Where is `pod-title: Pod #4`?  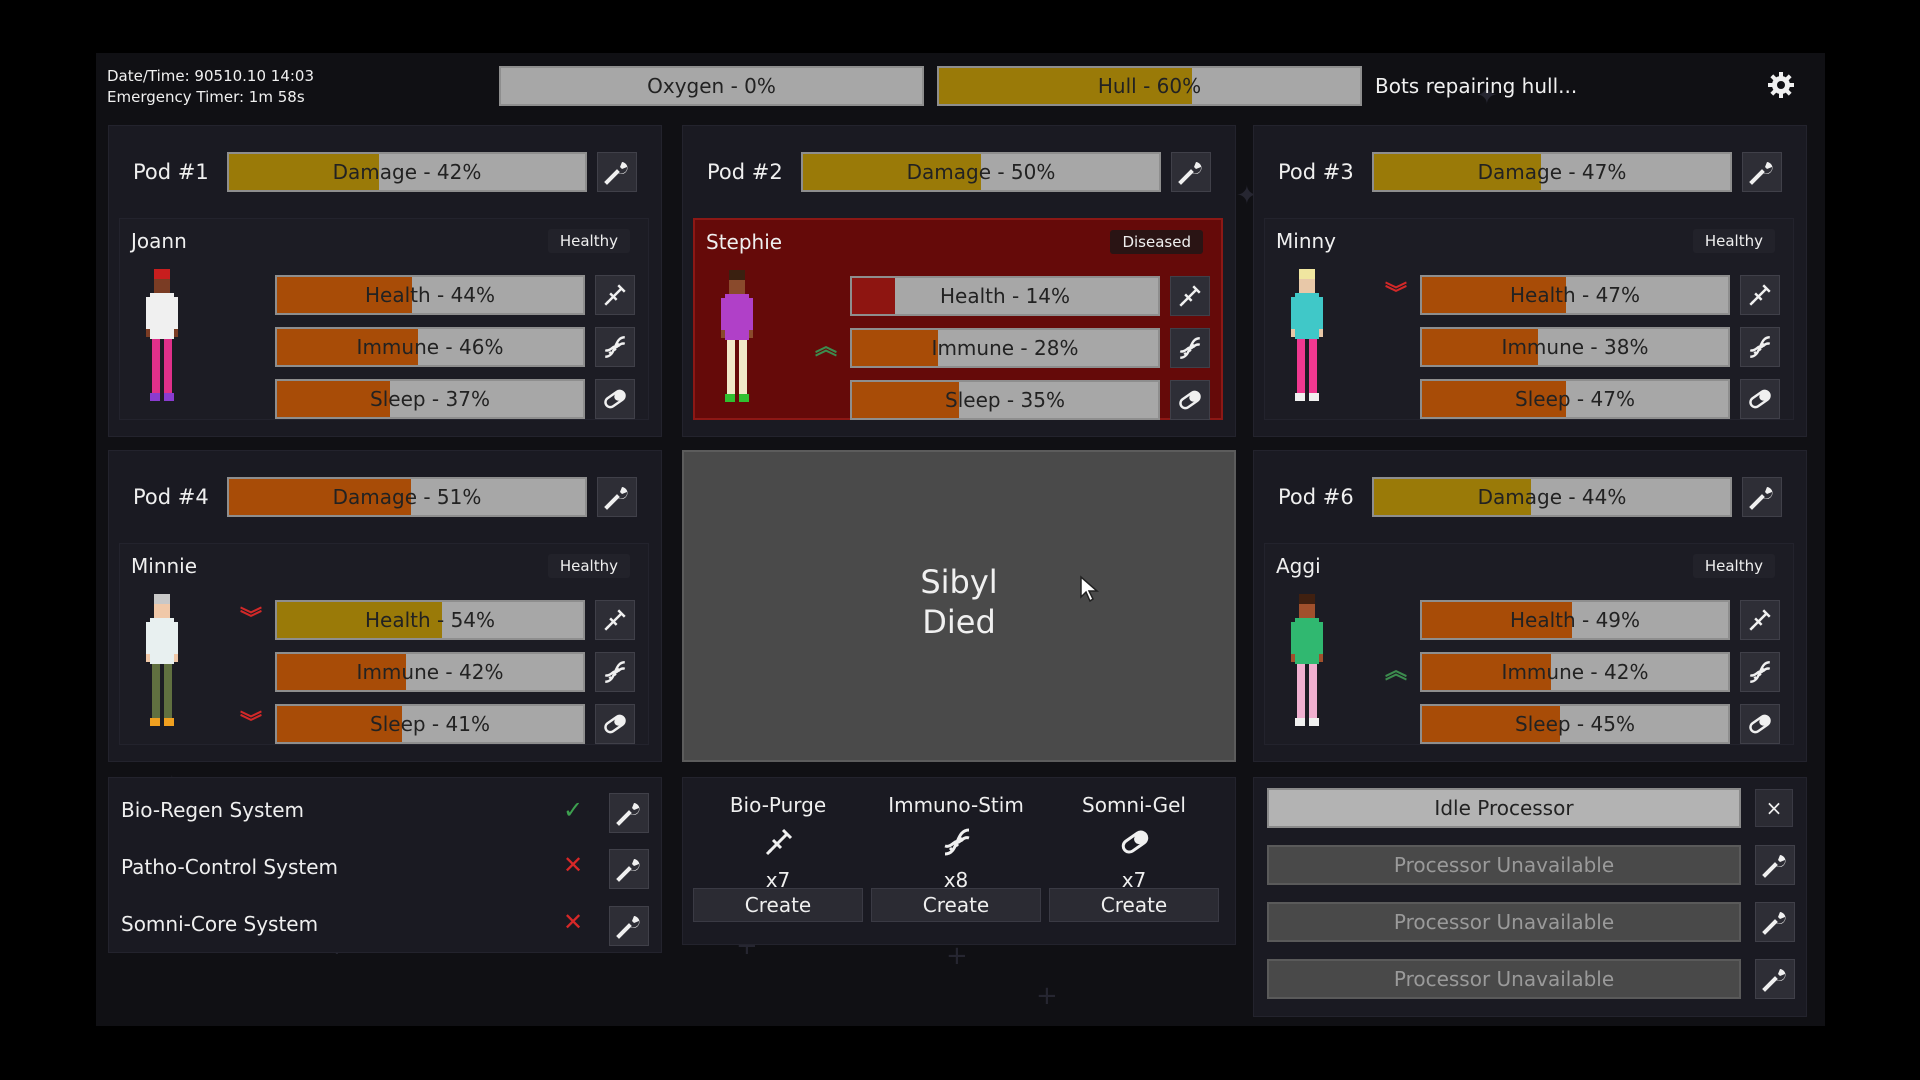 pod-title: Pod #4 is located at coordinates (171, 497).